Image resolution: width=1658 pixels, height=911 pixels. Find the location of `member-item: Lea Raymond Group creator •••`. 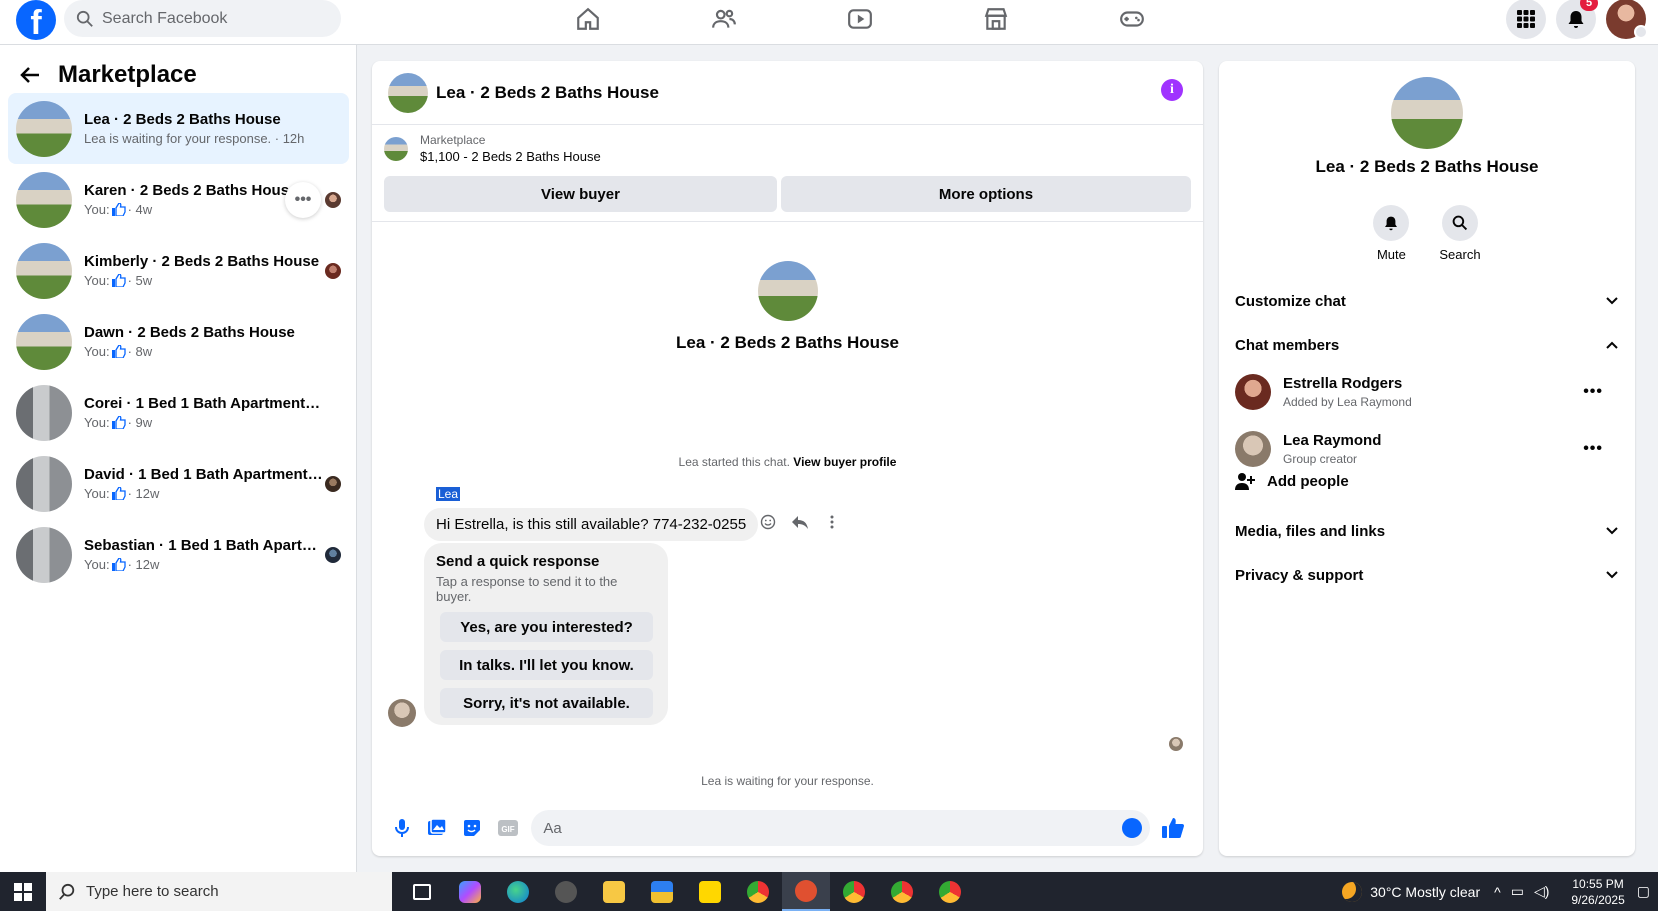

member-item: Lea Raymond Group creator ••• is located at coordinates (1427, 449).